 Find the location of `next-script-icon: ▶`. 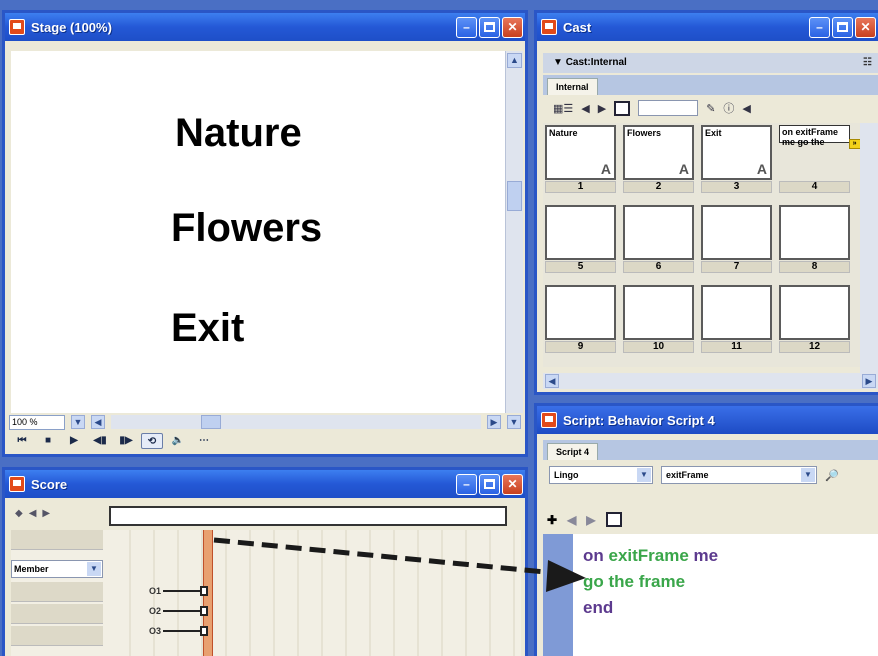

next-script-icon: ▶ is located at coordinates (590, 520).